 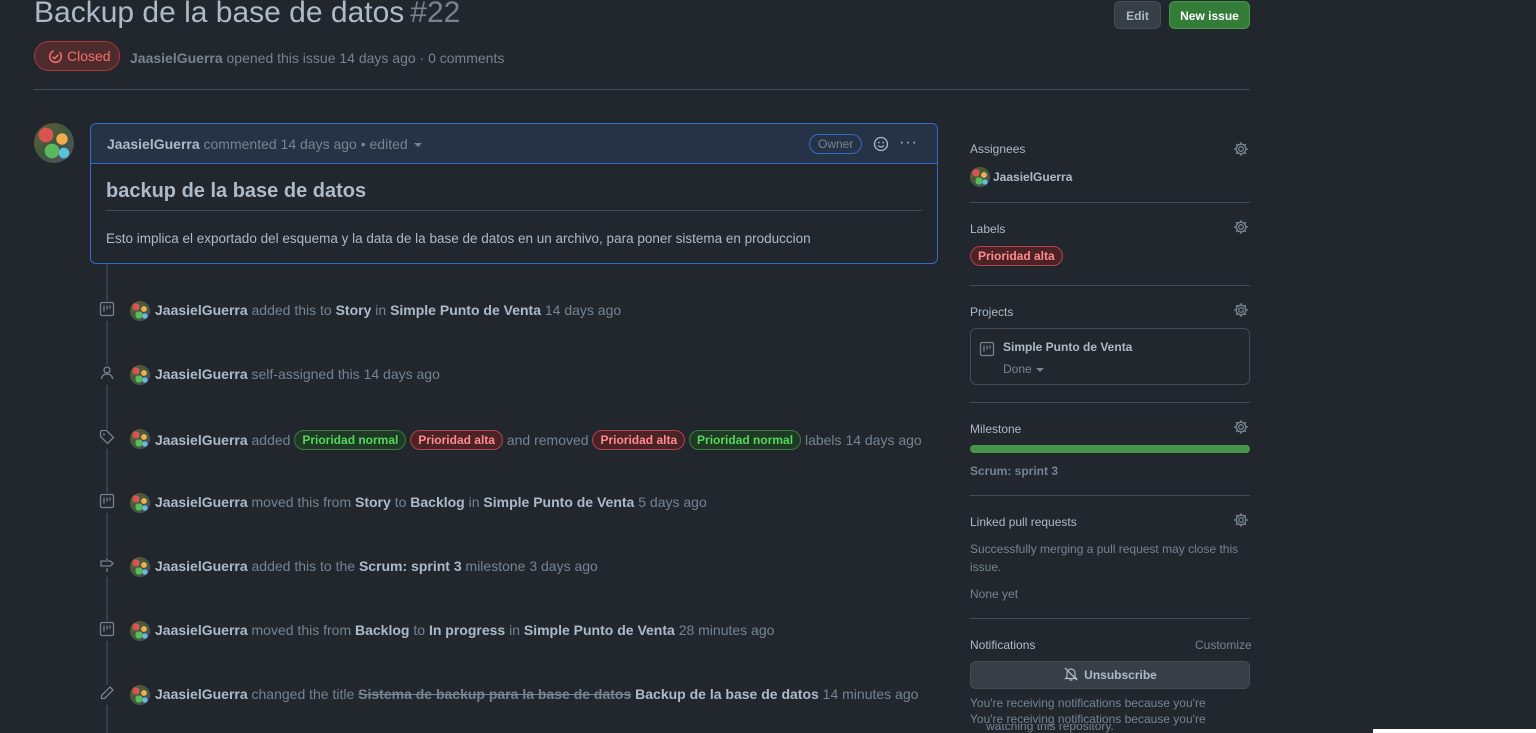 I want to click on linked-prs-heading: Linked pull requests, so click(x=1023, y=522).